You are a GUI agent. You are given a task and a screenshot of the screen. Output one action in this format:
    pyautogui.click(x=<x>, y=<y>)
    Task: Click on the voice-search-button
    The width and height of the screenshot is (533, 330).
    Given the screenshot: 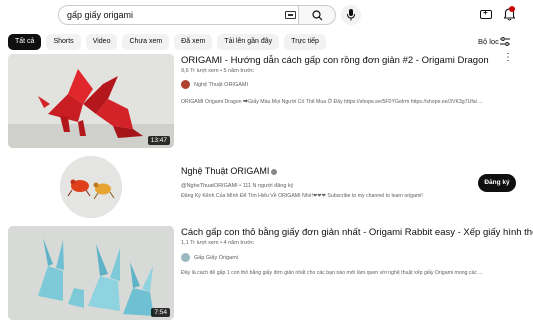 What is the action you would take?
    pyautogui.click(x=351, y=15)
    